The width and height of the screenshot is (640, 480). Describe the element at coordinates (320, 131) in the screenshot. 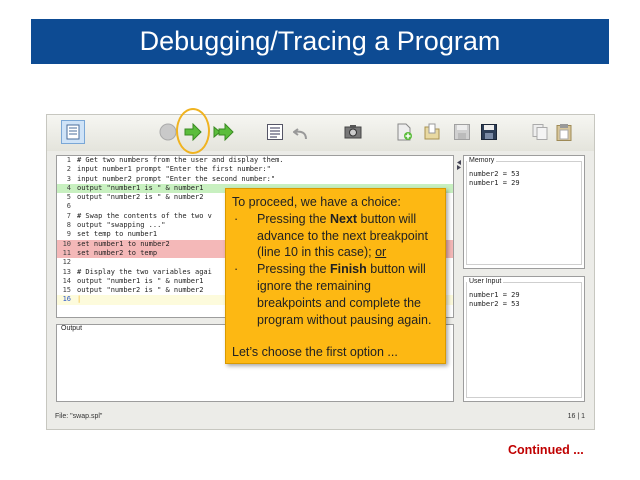

I see `toolbar` at that location.